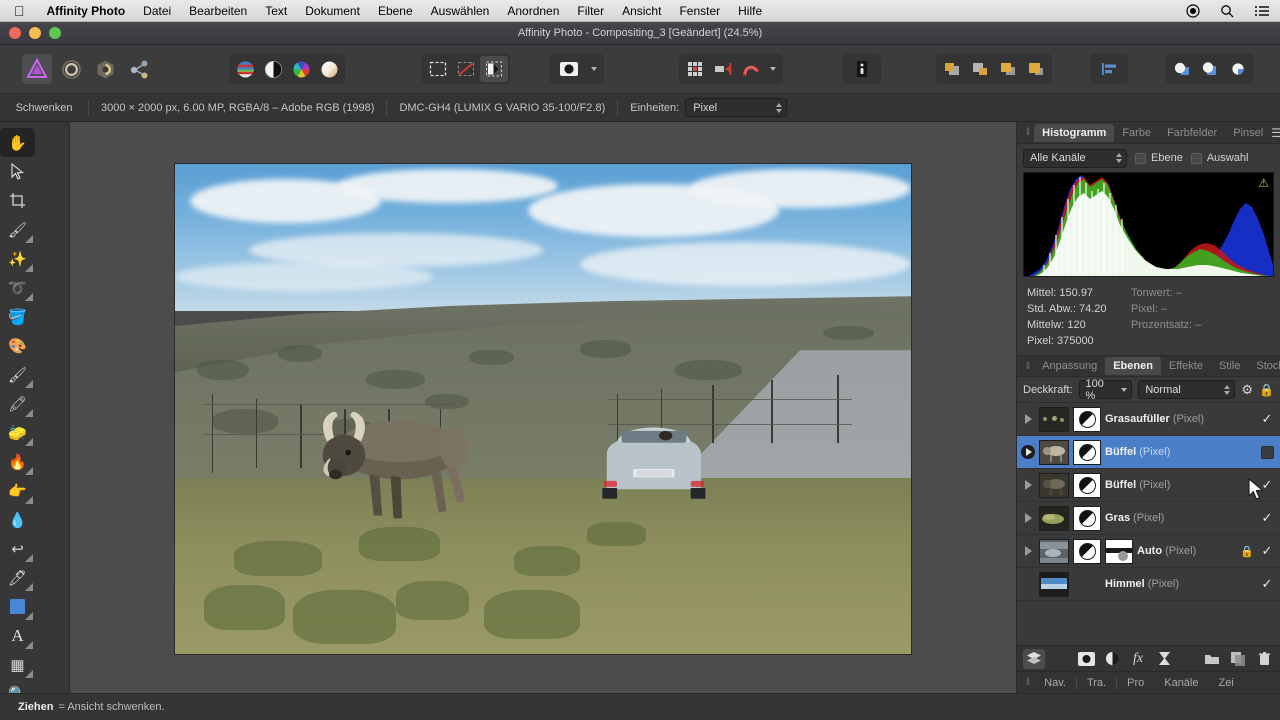 The width and height of the screenshot is (1280, 720). I want to click on layer-row-bueffel-selected: Büffel (Pixel), so click(1148, 452).